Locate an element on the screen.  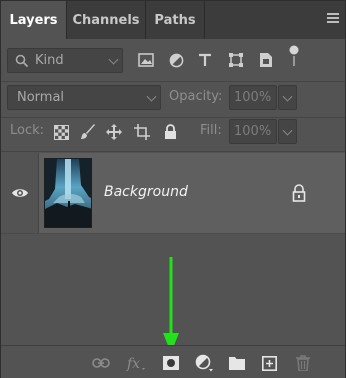
image-filter-icon is located at coordinates (146, 60).